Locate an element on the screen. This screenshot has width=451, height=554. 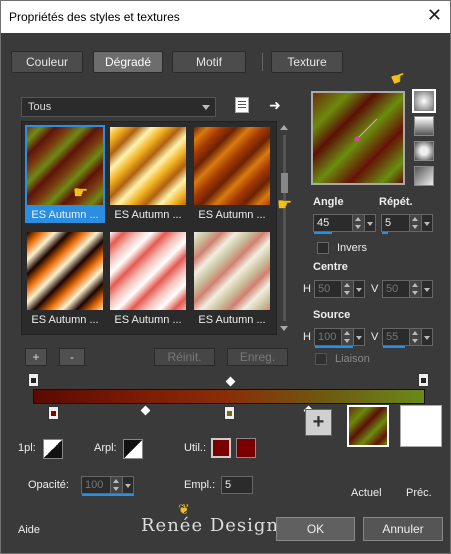
repeat-label: Répét. is located at coordinates (396, 202).